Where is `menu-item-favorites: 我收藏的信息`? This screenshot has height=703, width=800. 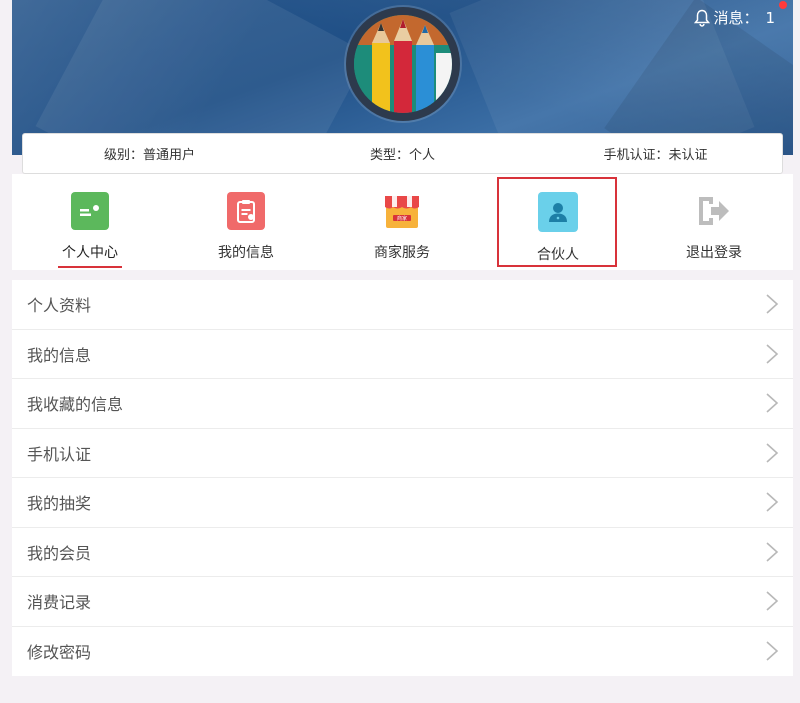 menu-item-favorites: 我收藏的信息 is located at coordinates (402, 404).